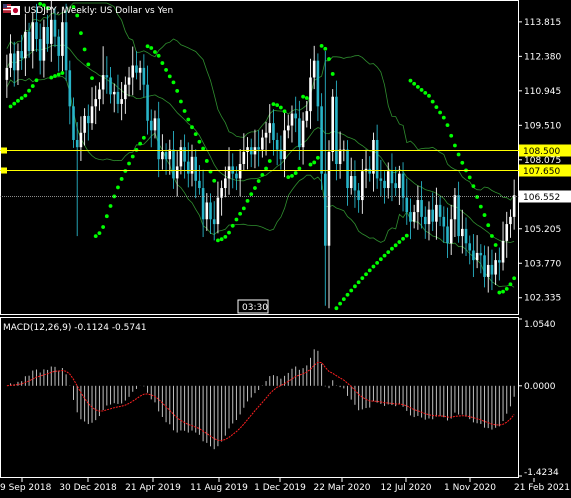  I want to click on time-tick-label: 11 Aug 2019, so click(219, 488).